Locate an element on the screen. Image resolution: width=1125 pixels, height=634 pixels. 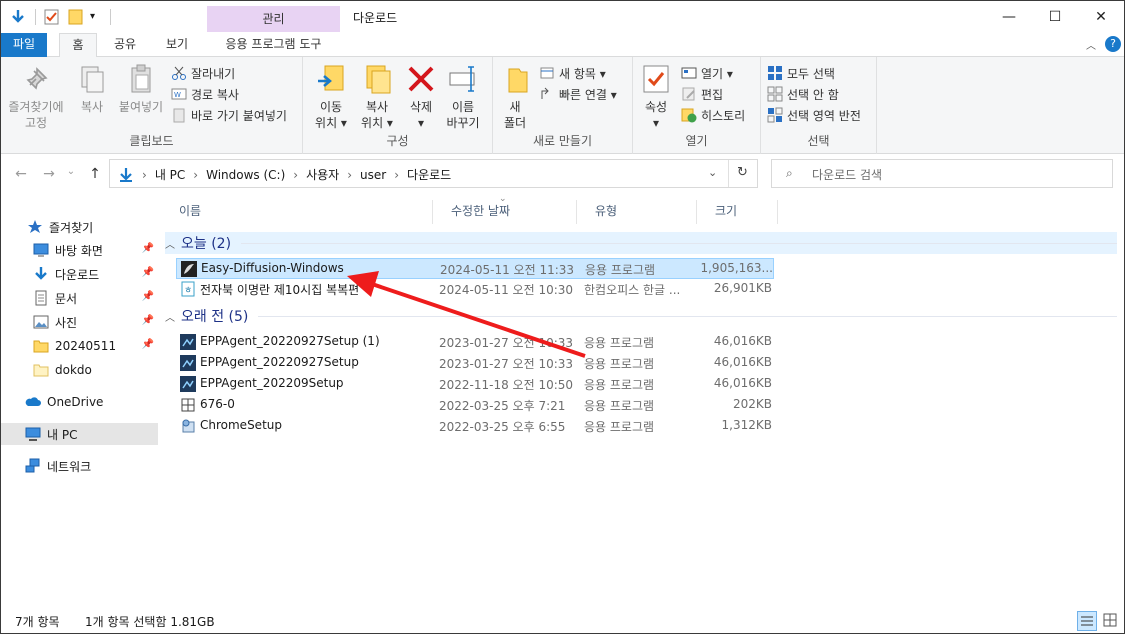
pin-icon is located at coordinates (36, 79).